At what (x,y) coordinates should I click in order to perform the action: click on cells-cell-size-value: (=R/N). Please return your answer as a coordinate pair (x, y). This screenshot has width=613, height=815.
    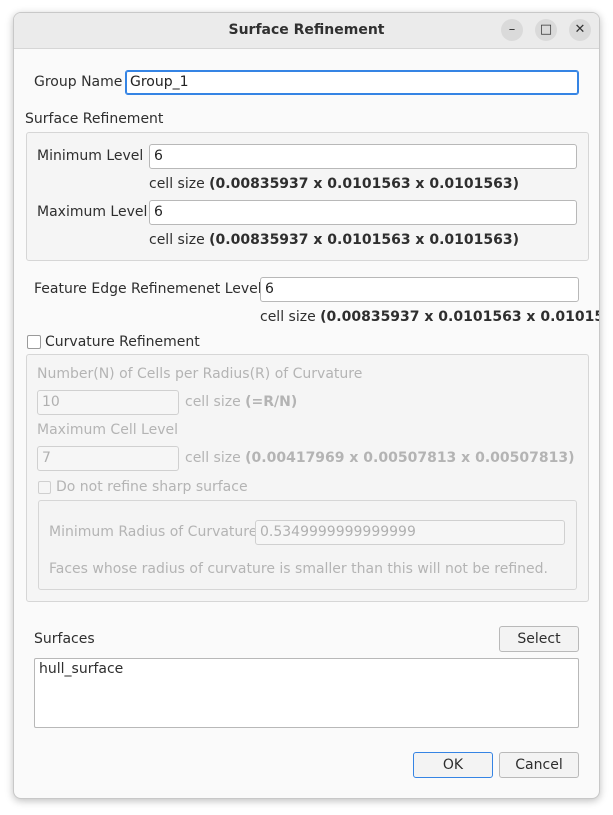
    Looking at the image, I should click on (271, 402).